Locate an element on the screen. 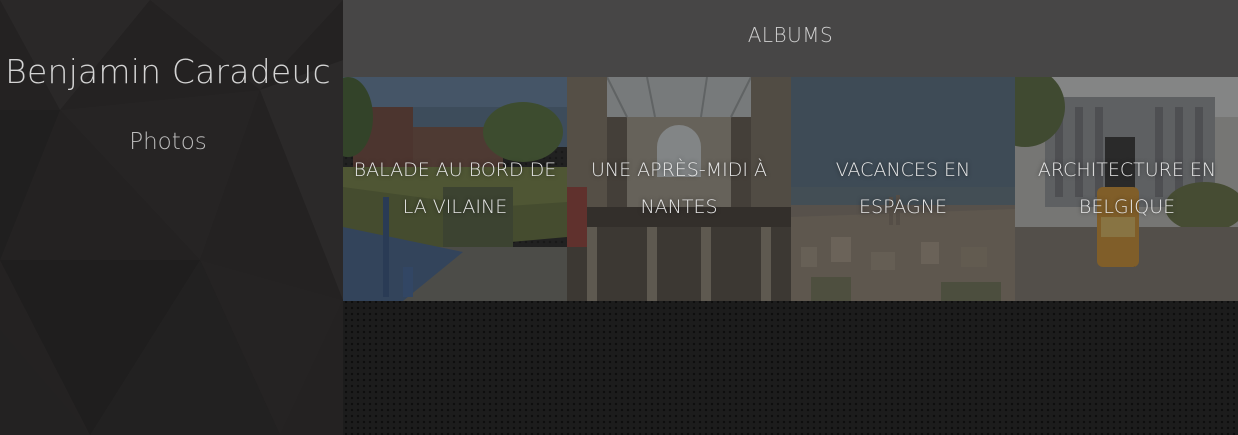 The image size is (1238, 435). album-card-espagne: VACANCES EN ESPAGNE is located at coordinates (903, 189).